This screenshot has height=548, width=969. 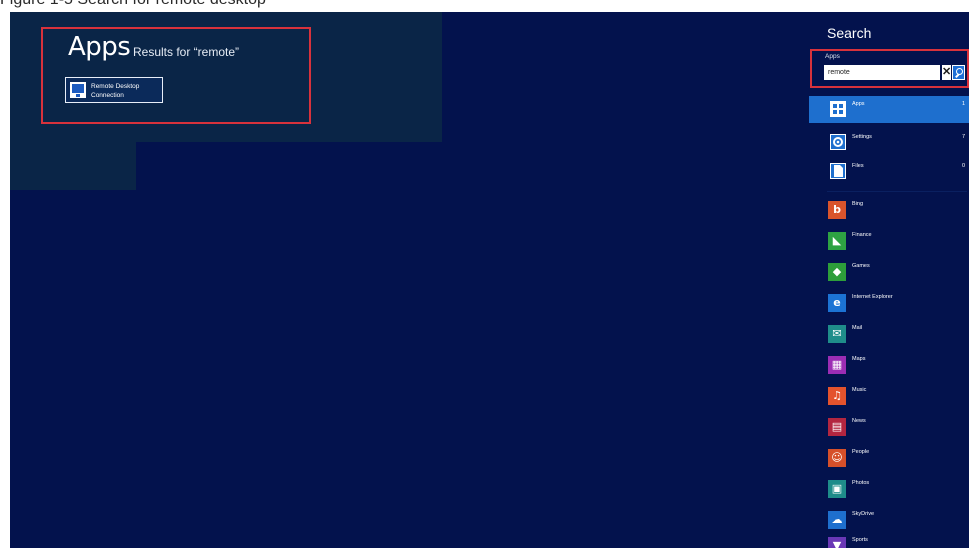 What do you see at coordinates (882, 72) in the screenshot?
I see `search-input` at bounding box center [882, 72].